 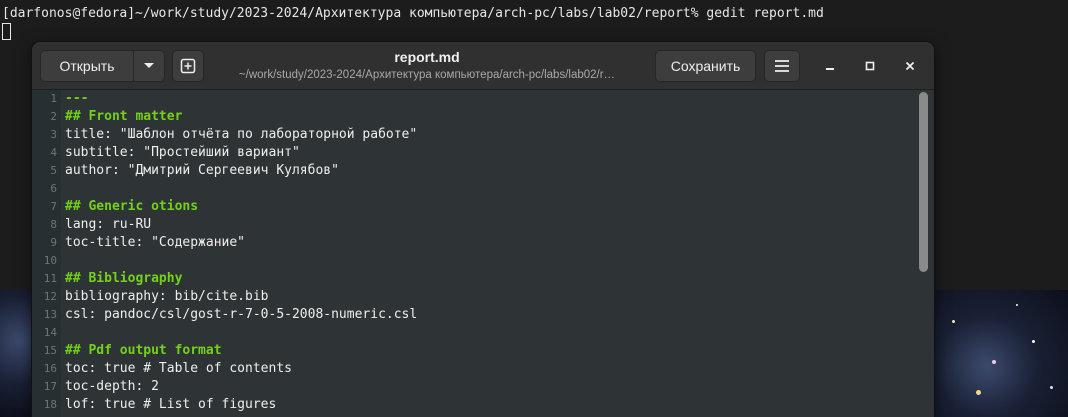 What do you see at coordinates (182, 152) in the screenshot?
I see `code-line: subtitle: "Простейший вариант"` at bounding box center [182, 152].